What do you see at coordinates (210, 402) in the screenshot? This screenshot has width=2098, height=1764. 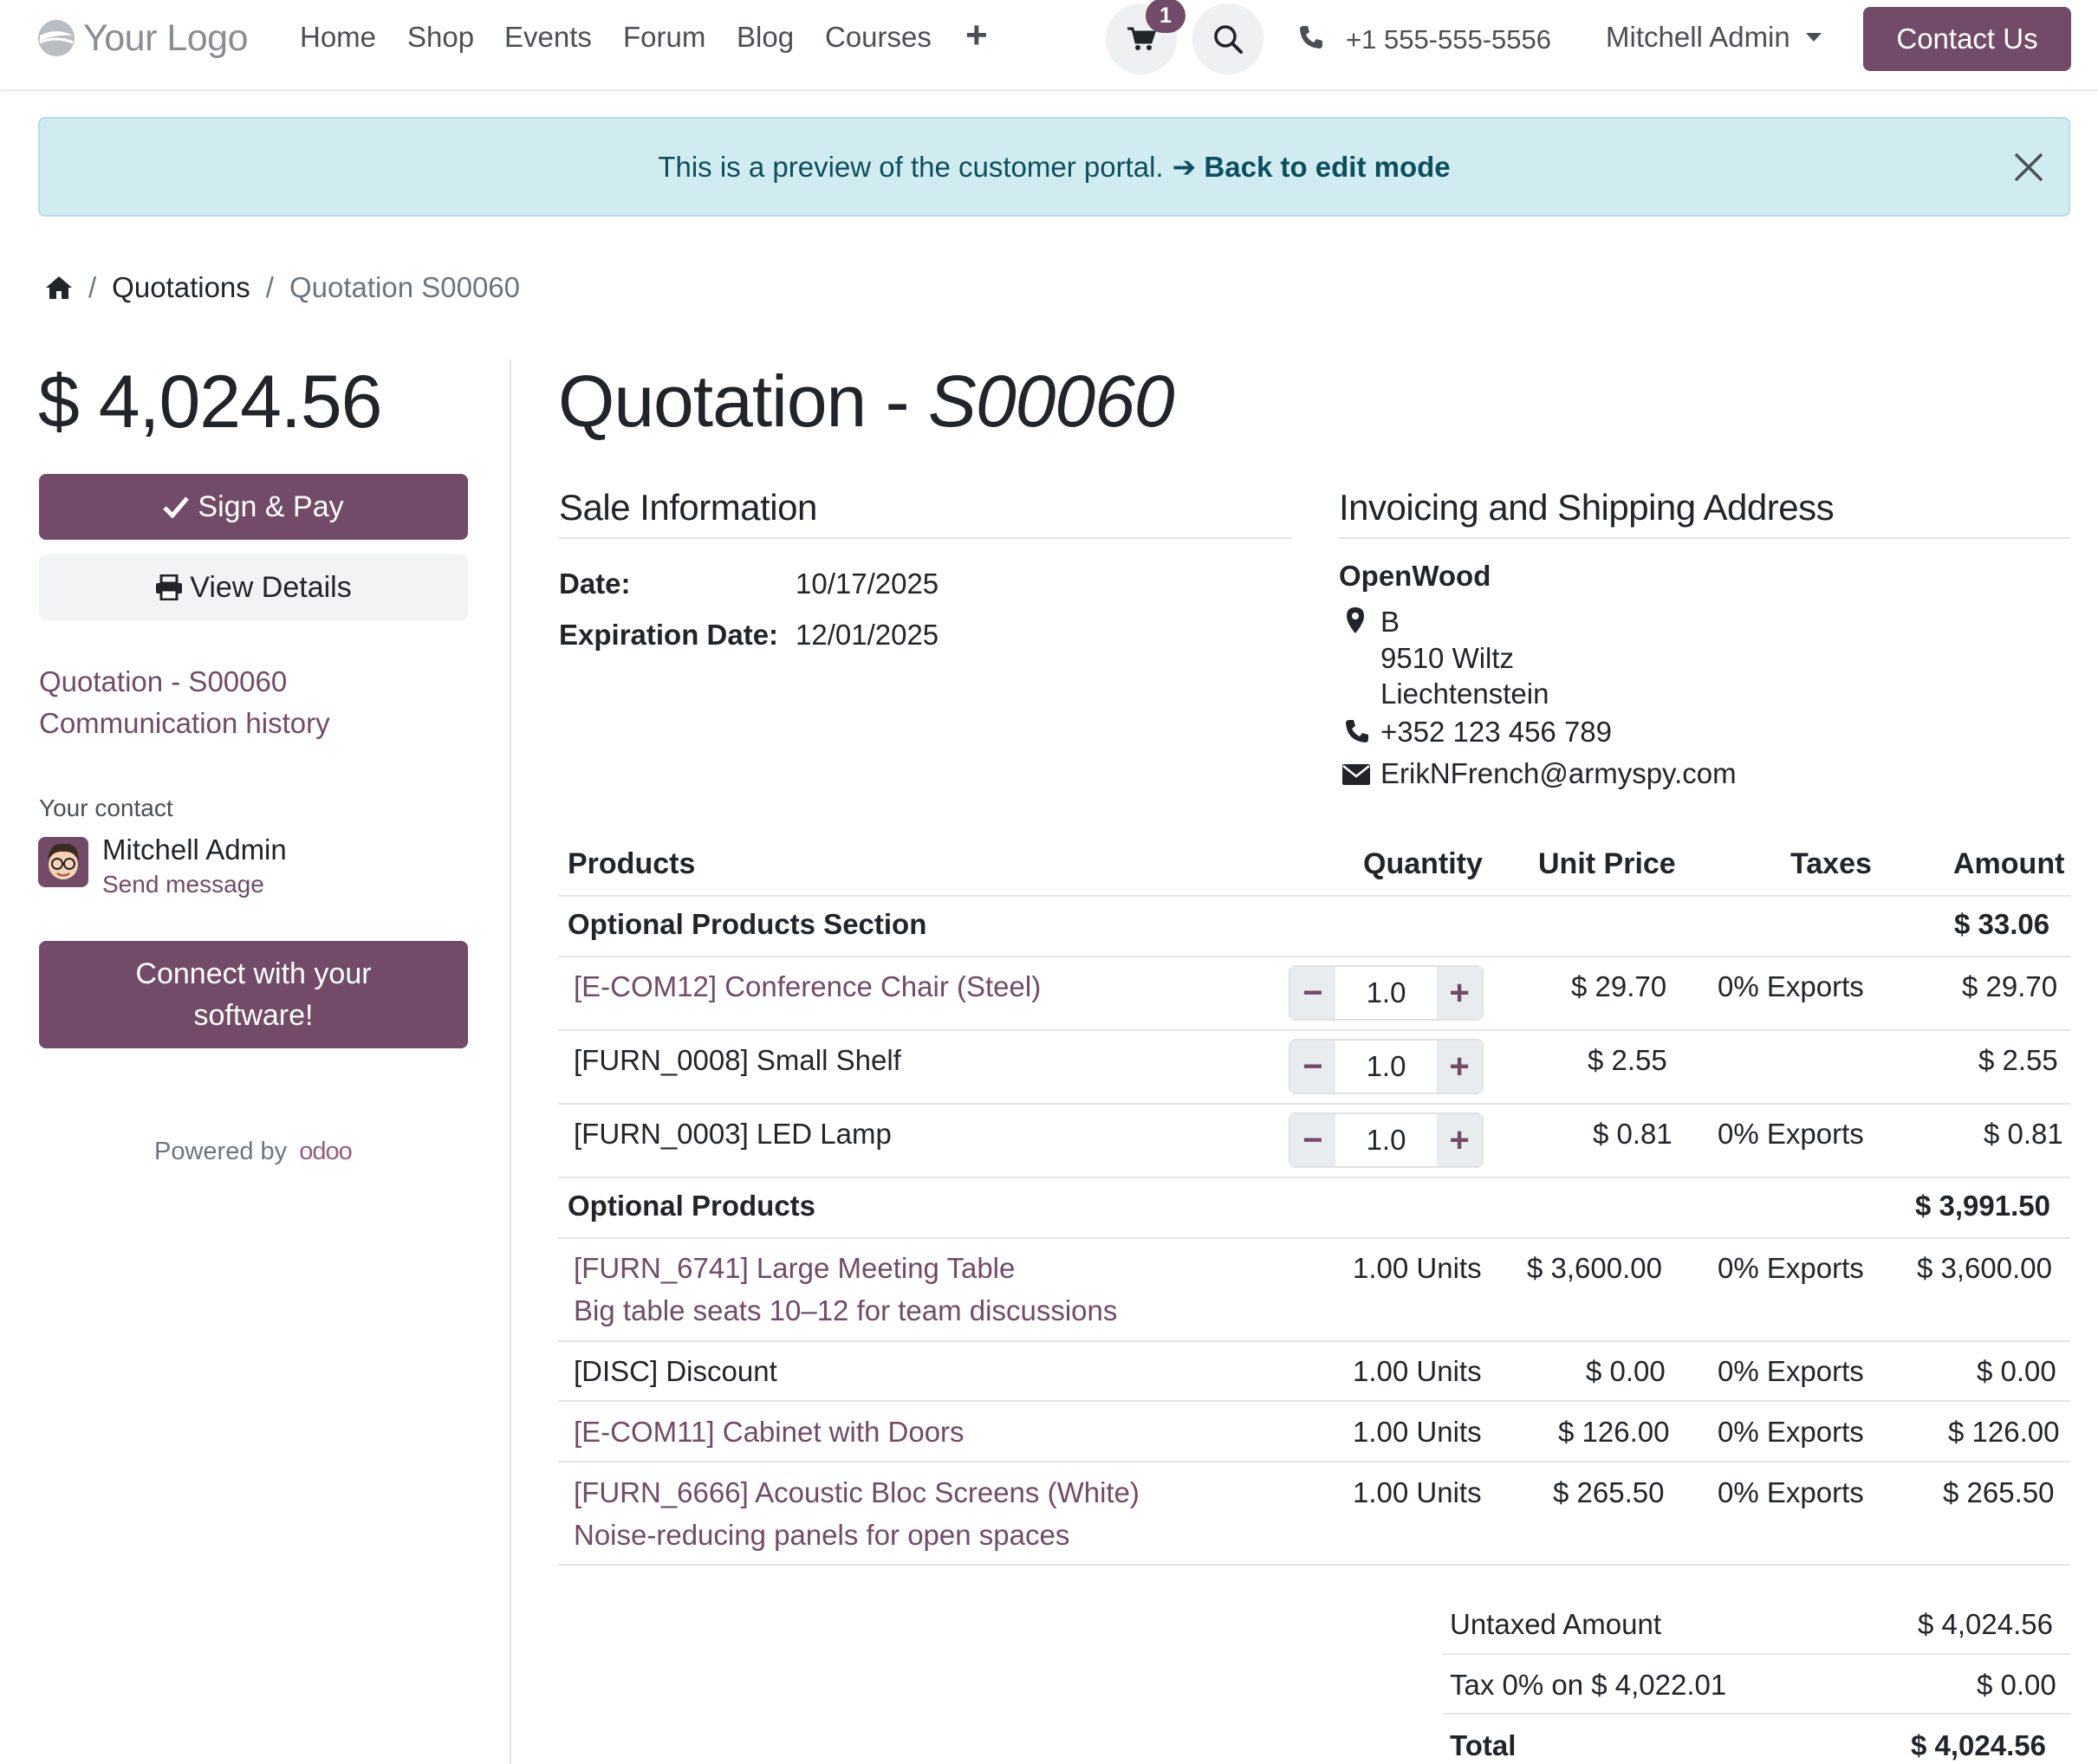 I see `quotation-total-amount: $ 4,024.56` at bounding box center [210, 402].